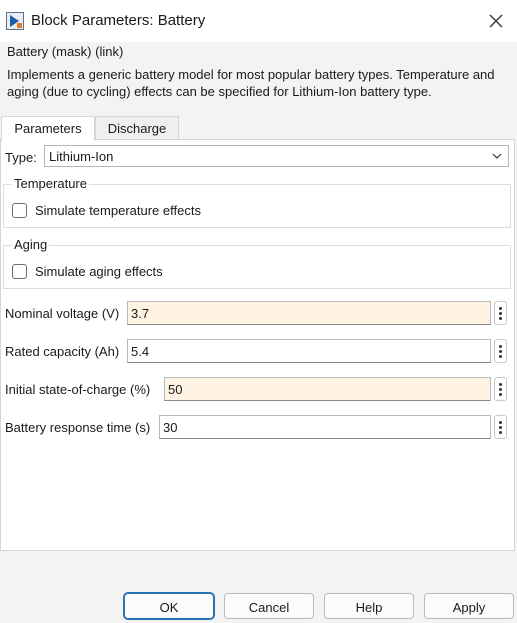  What do you see at coordinates (118, 20) in the screenshot?
I see `window-title: Block Parameters: Battery` at bounding box center [118, 20].